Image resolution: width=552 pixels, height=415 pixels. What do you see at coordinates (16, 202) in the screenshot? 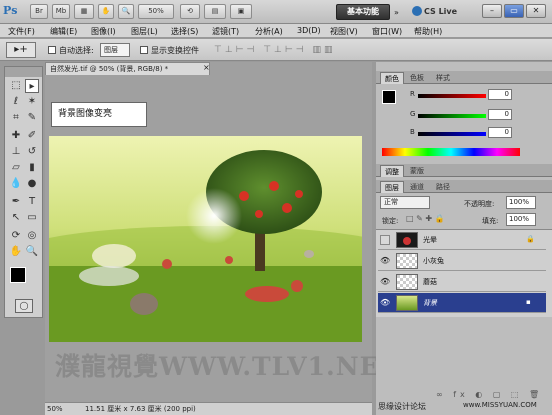
I see `pen-tool-icon: ✒` at bounding box center [16, 202].